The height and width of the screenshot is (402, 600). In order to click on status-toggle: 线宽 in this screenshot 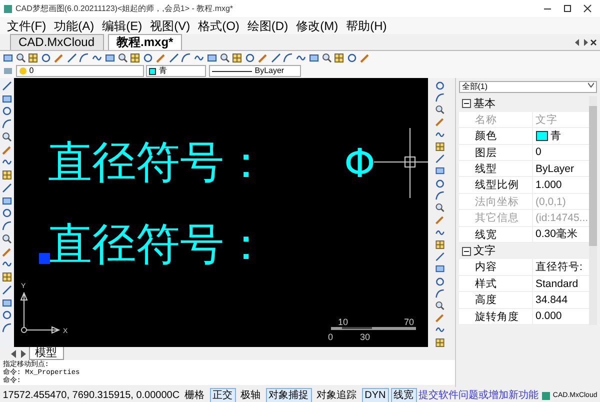, I will do `click(403, 395)`.